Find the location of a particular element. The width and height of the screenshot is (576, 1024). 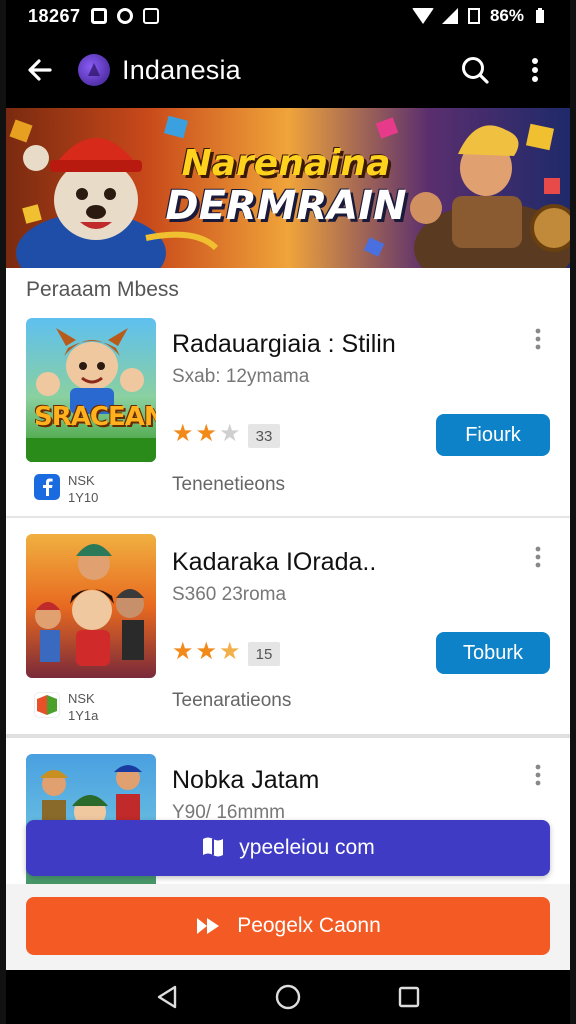

nav-recents-button is located at coordinates (409, 997).